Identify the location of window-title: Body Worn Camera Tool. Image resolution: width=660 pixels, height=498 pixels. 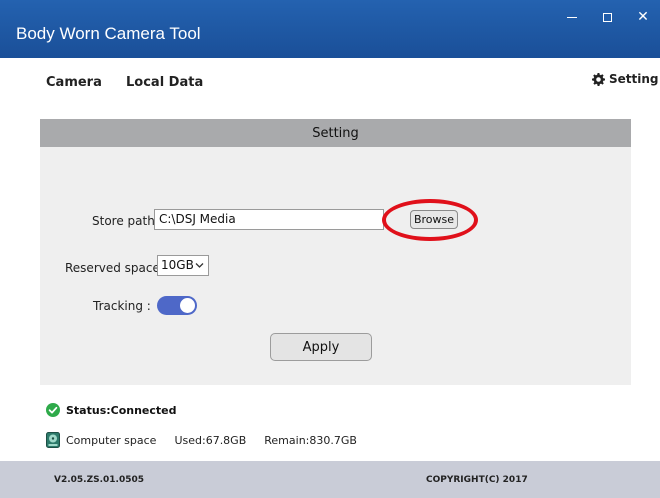
(108, 33).